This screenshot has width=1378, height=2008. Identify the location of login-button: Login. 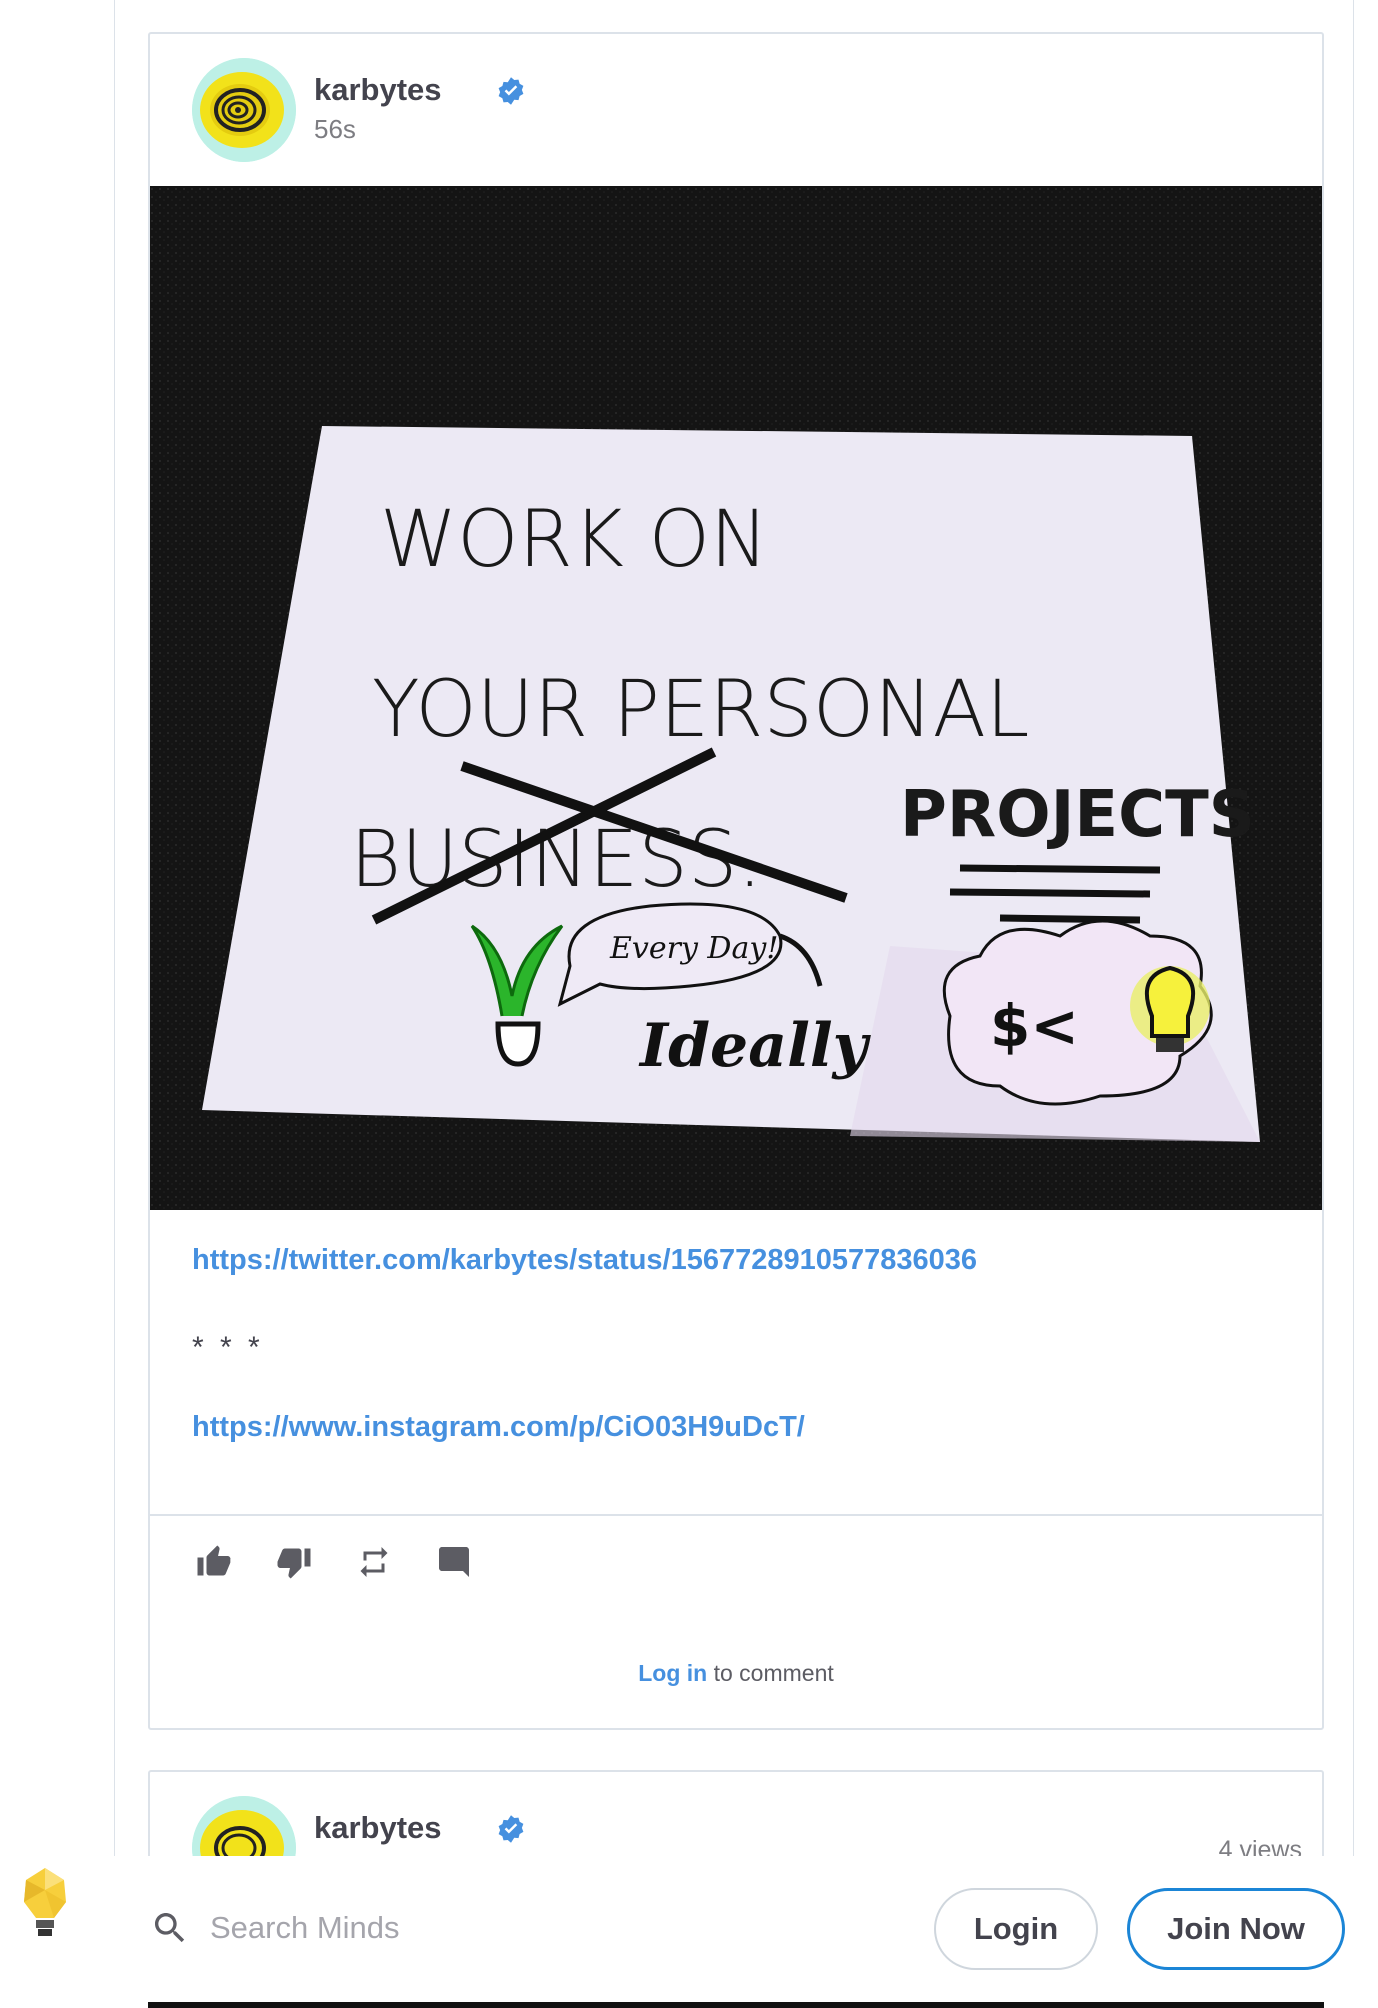
(1016, 1929).